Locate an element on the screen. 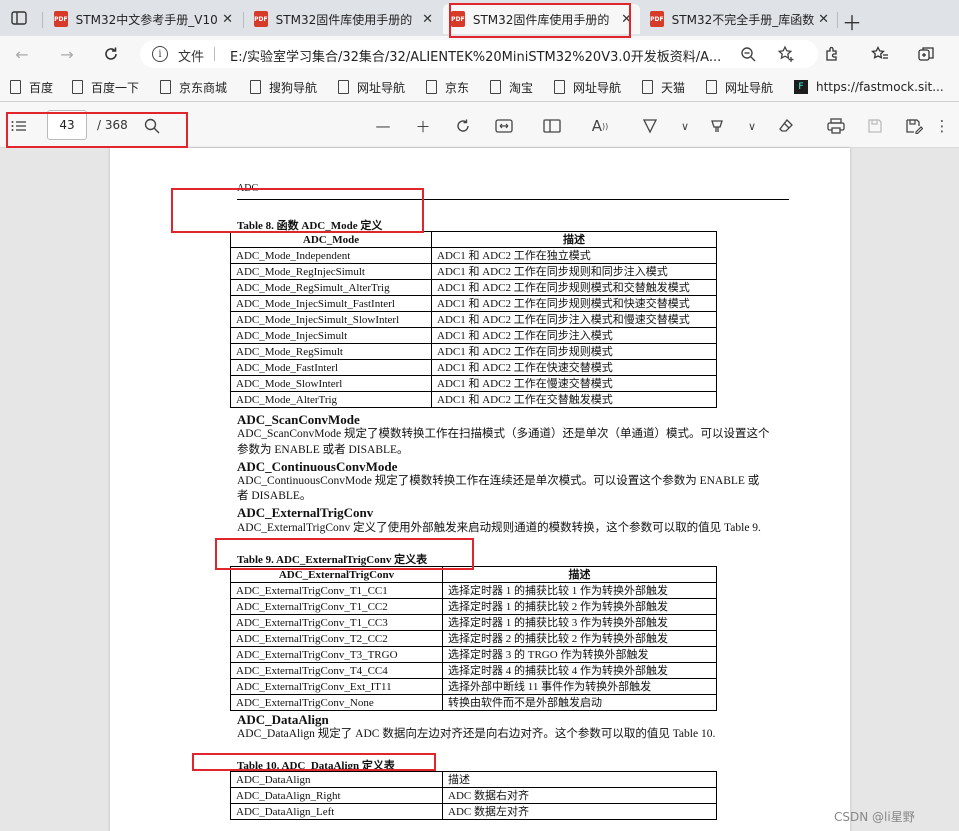 The width and height of the screenshot is (959, 831). table-cell: ADC_ExternalTrigConv_None is located at coordinates (336, 702).